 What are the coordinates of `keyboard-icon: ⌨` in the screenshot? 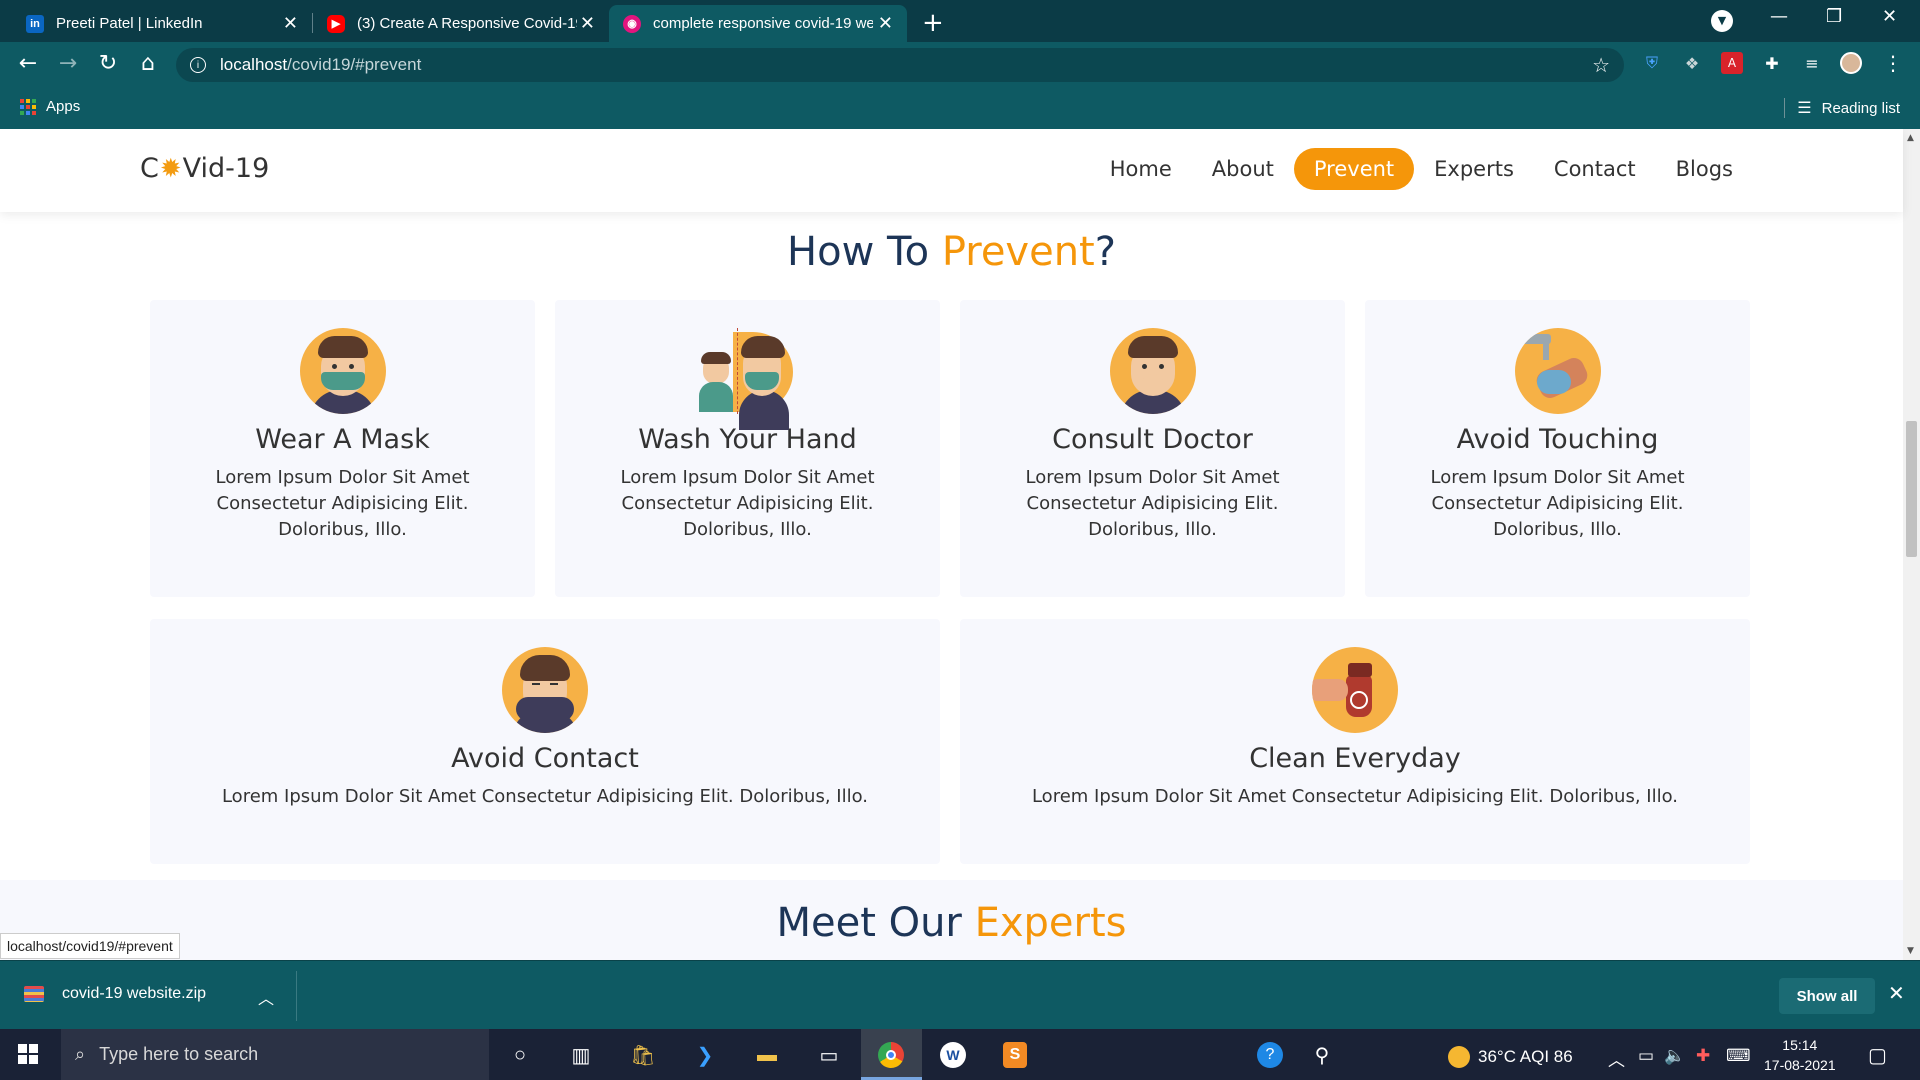 It's located at (1738, 1056).